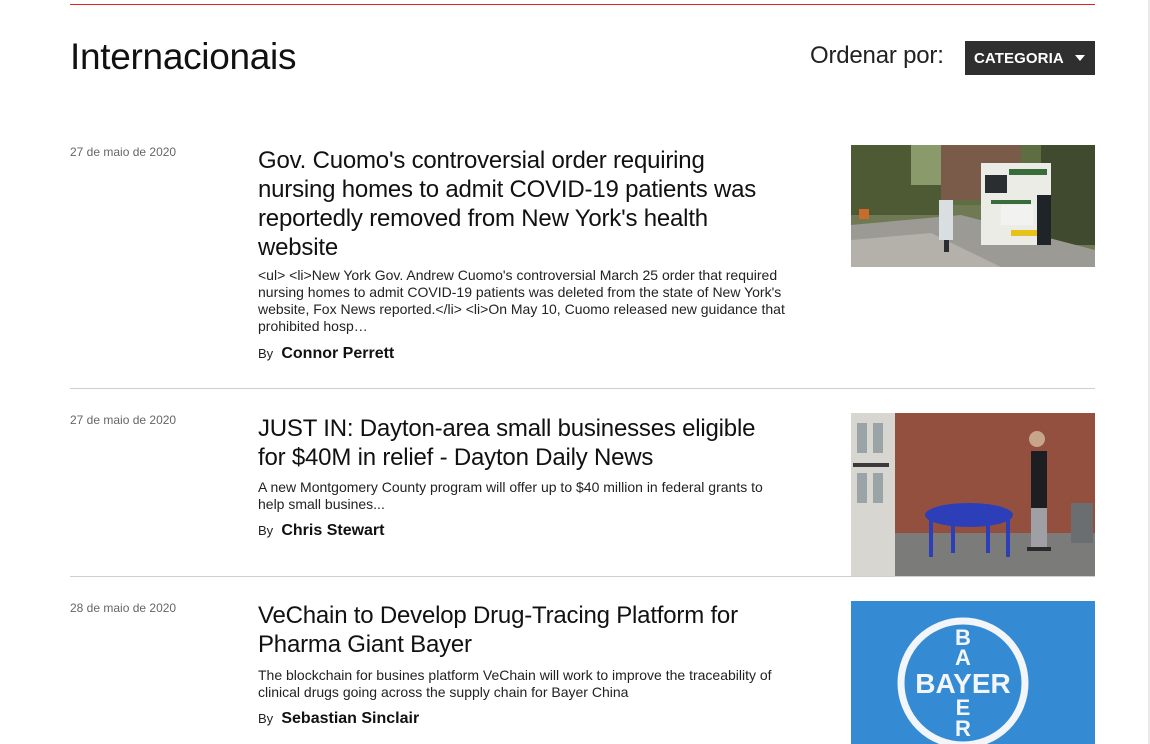 This screenshot has width=1150, height=744. I want to click on article-byline: By Sebastian Sinclair, so click(338, 719).